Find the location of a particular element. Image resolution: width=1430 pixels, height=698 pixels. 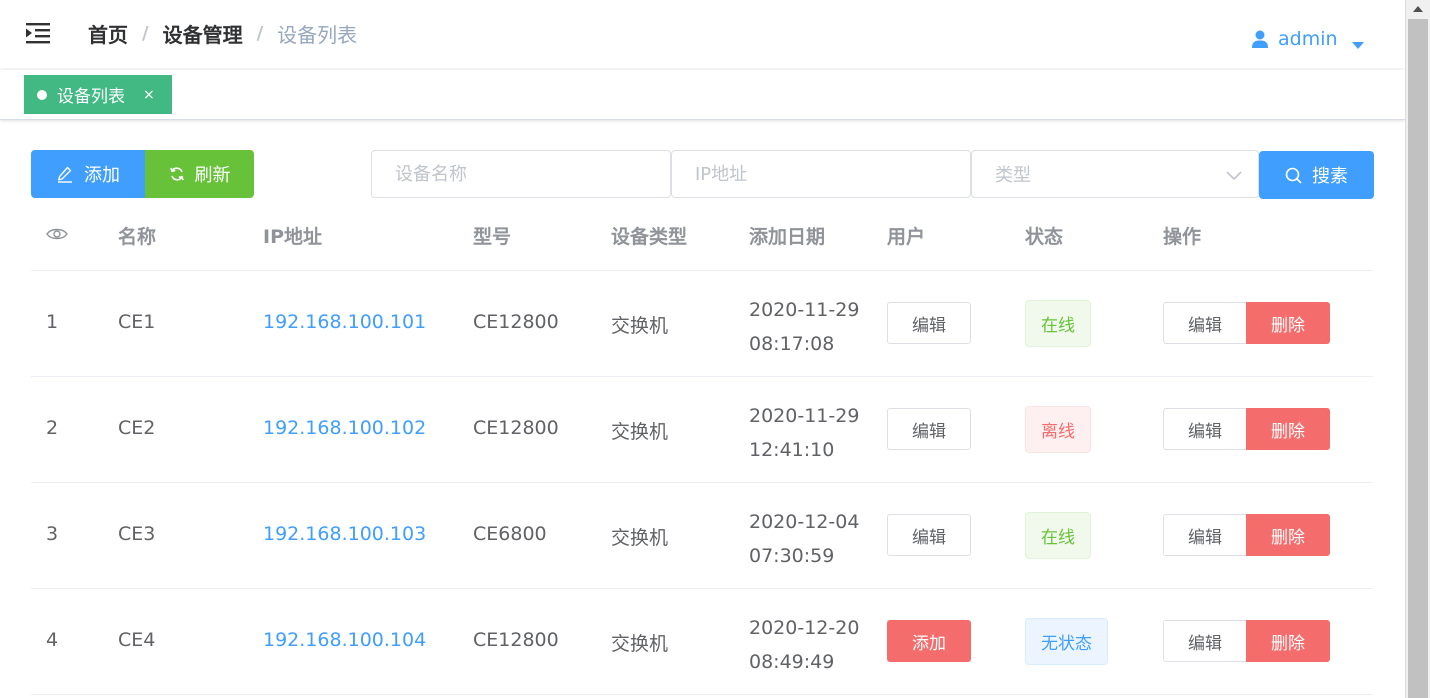

column-header-name: 名称 is located at coordinates (137, 237).